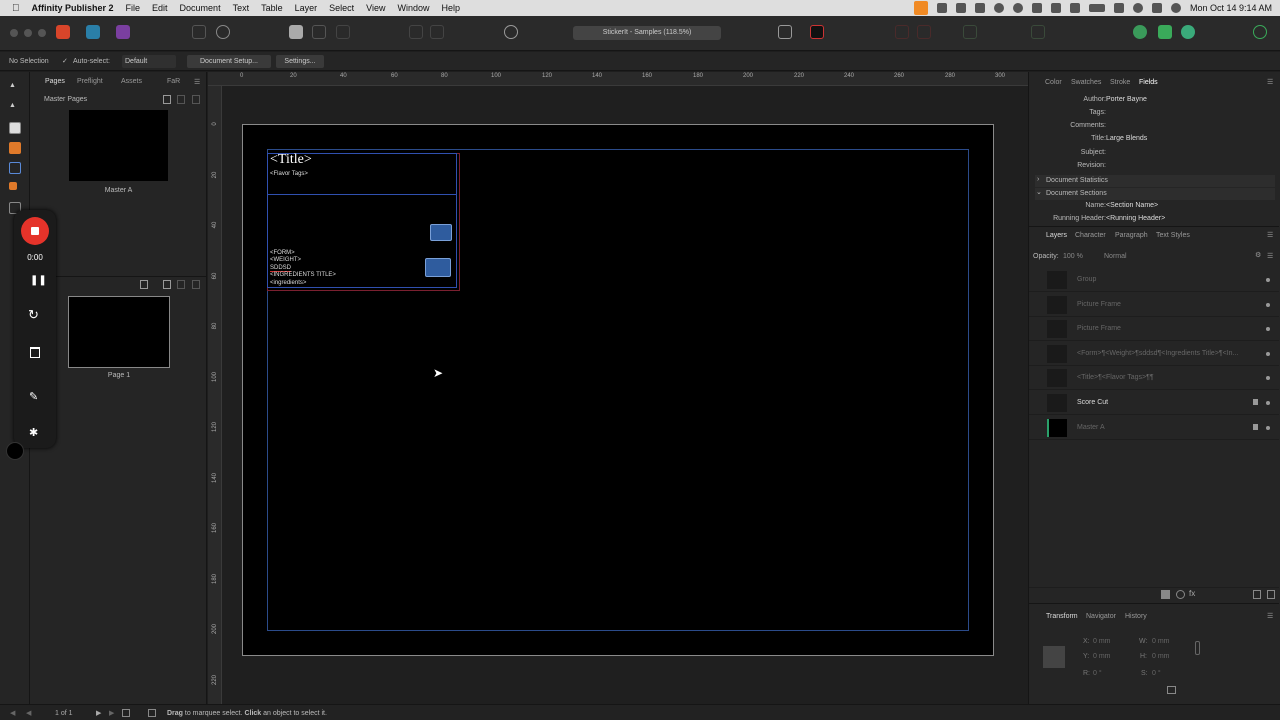 This screenshot has height=720, width=1280. Describe the element at coordinates (196, 284) in the screenshot. I see `delete-page-icon` at that location.